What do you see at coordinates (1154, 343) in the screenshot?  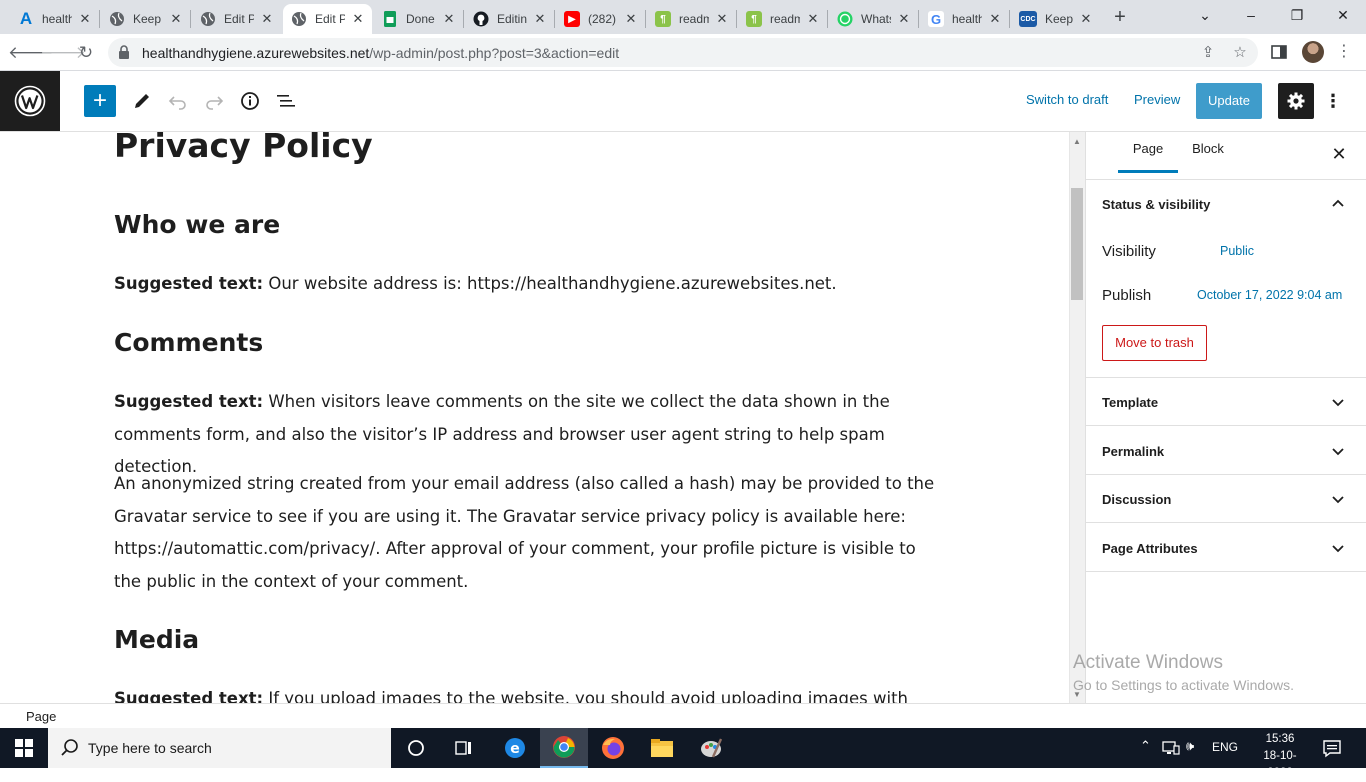 I see `move-to-trash-button: Move to trash` at bounding box center [1154, 343].